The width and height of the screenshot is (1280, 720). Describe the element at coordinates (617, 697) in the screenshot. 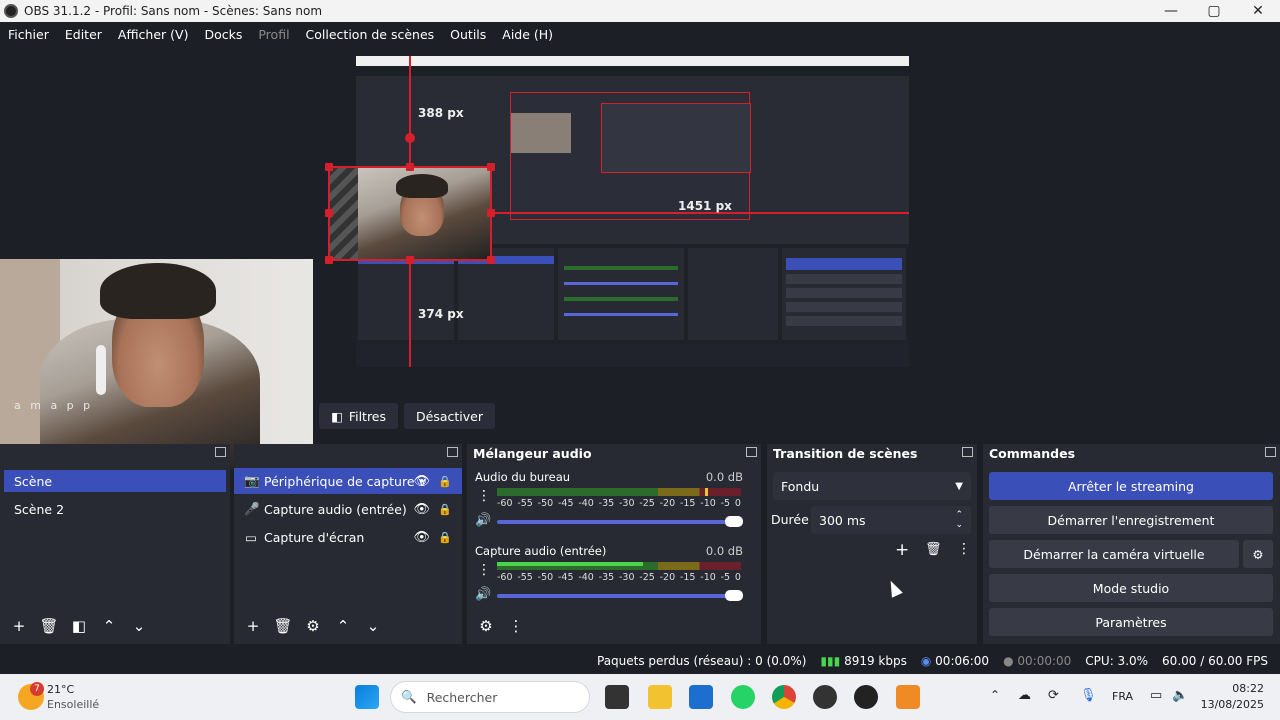

I see `task-view-icon` at that location.